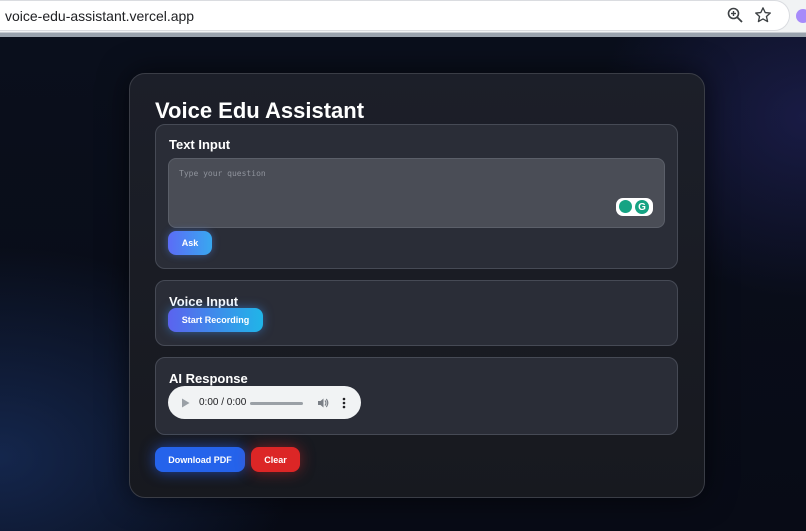 This screenshot has width=806, height=531. Describe the element at coordinates (185, 403) in the screenshot. I see `play-icon` at that location.